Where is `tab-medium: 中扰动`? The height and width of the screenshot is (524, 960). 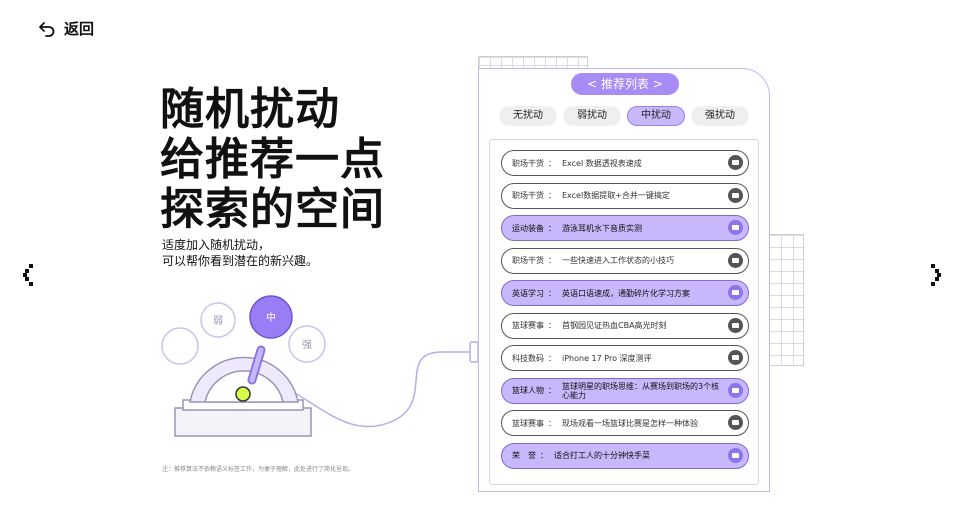 tab-medium: 中扰动 is located at coordinates (656, 116).